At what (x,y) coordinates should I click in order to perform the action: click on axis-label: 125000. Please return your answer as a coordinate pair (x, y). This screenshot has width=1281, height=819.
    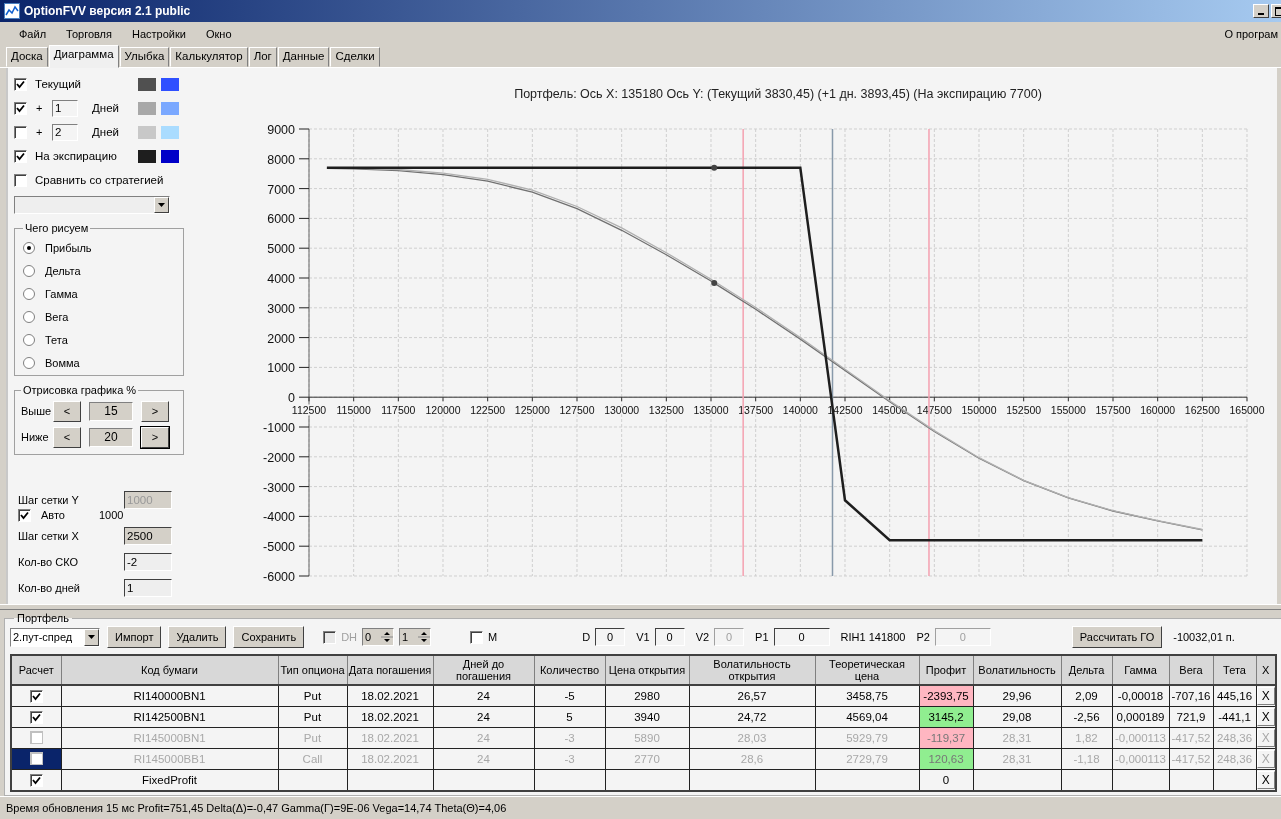
    Looking at the image, I should click on (532, 410).